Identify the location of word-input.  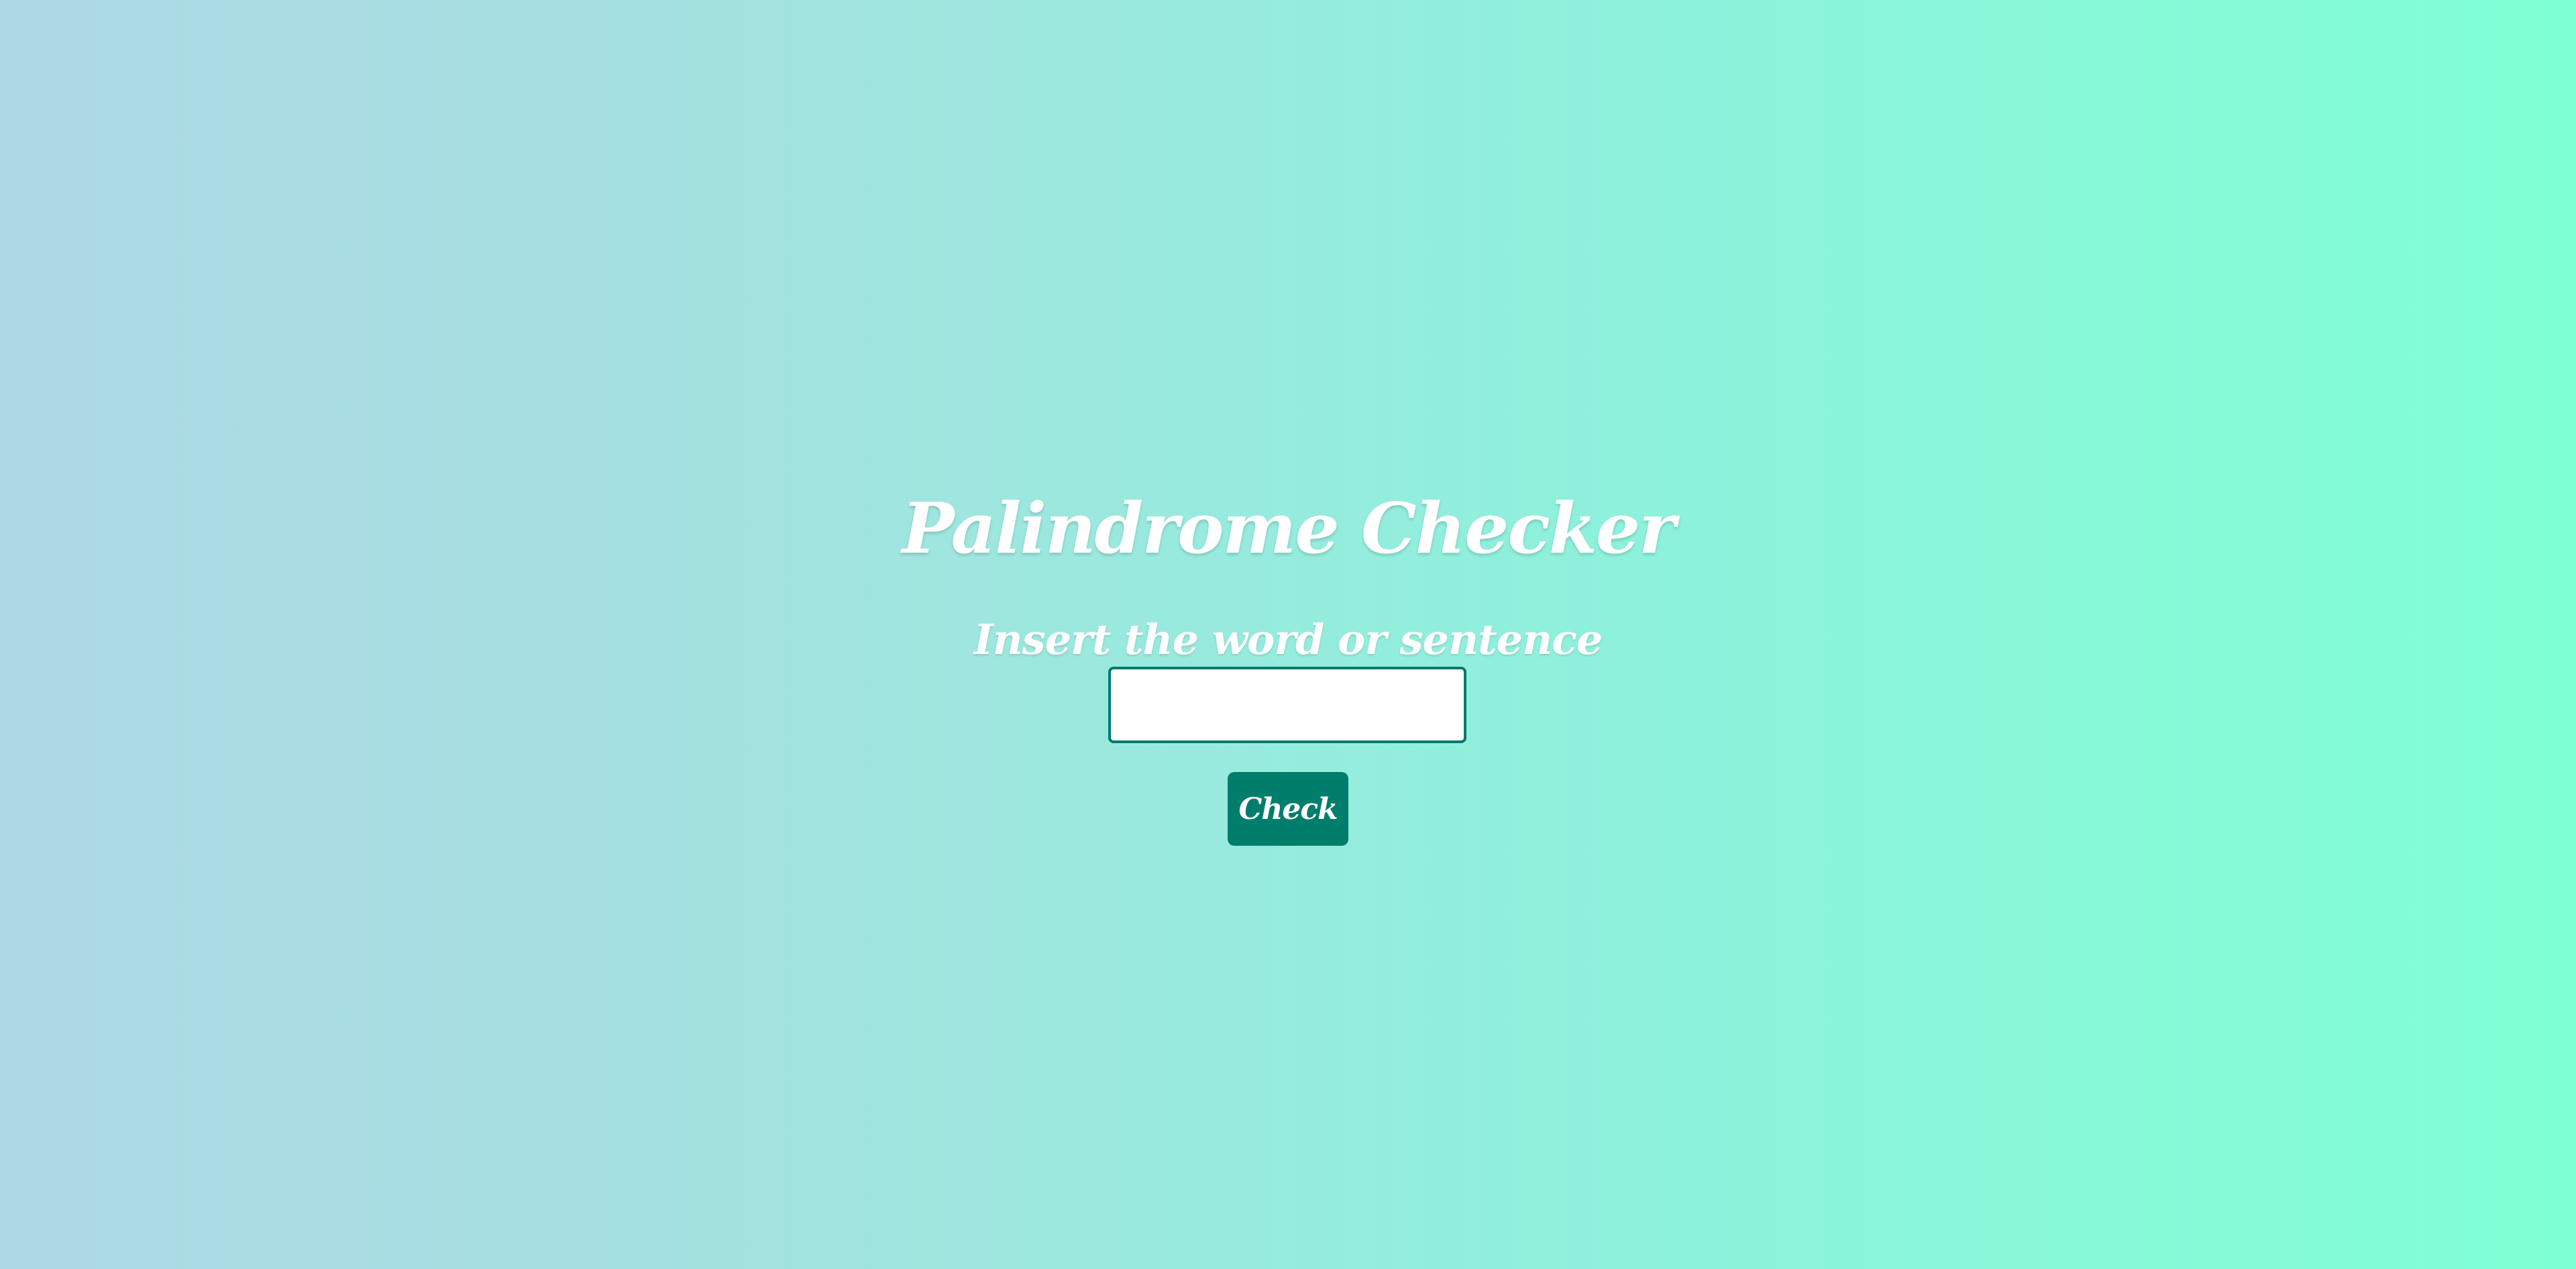
(1287, 705).